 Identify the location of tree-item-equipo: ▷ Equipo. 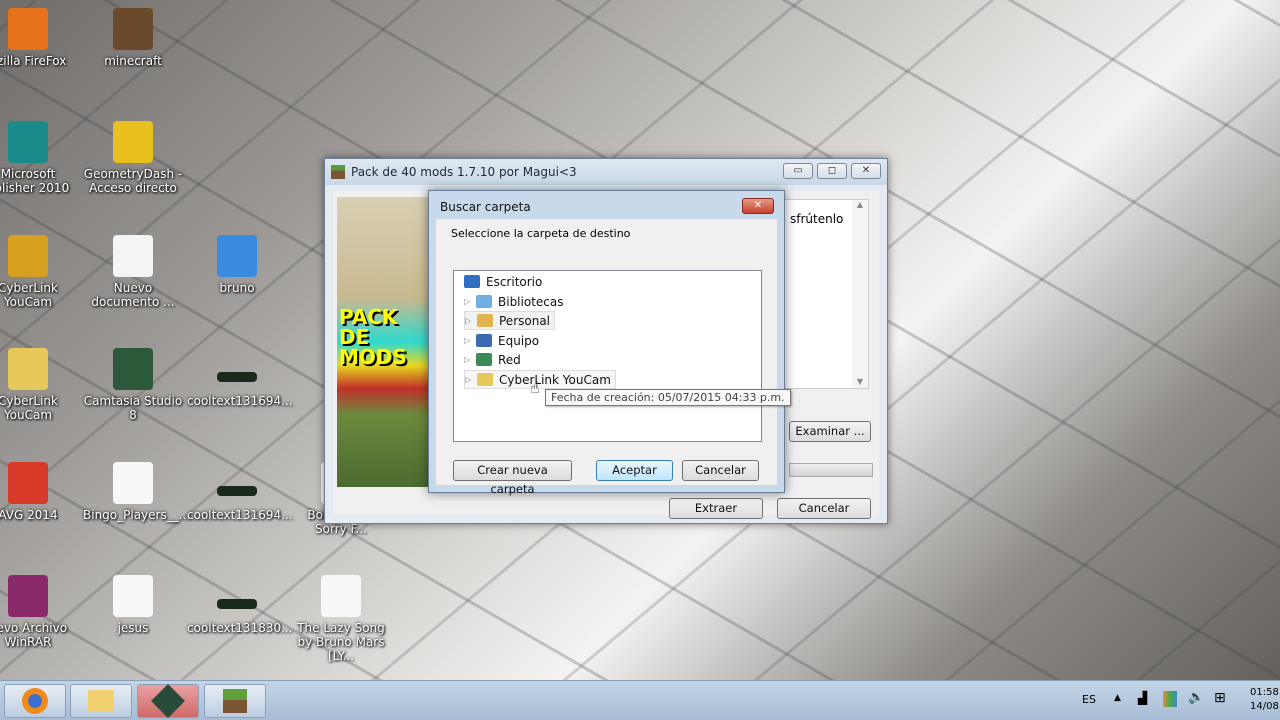
(501, 340).